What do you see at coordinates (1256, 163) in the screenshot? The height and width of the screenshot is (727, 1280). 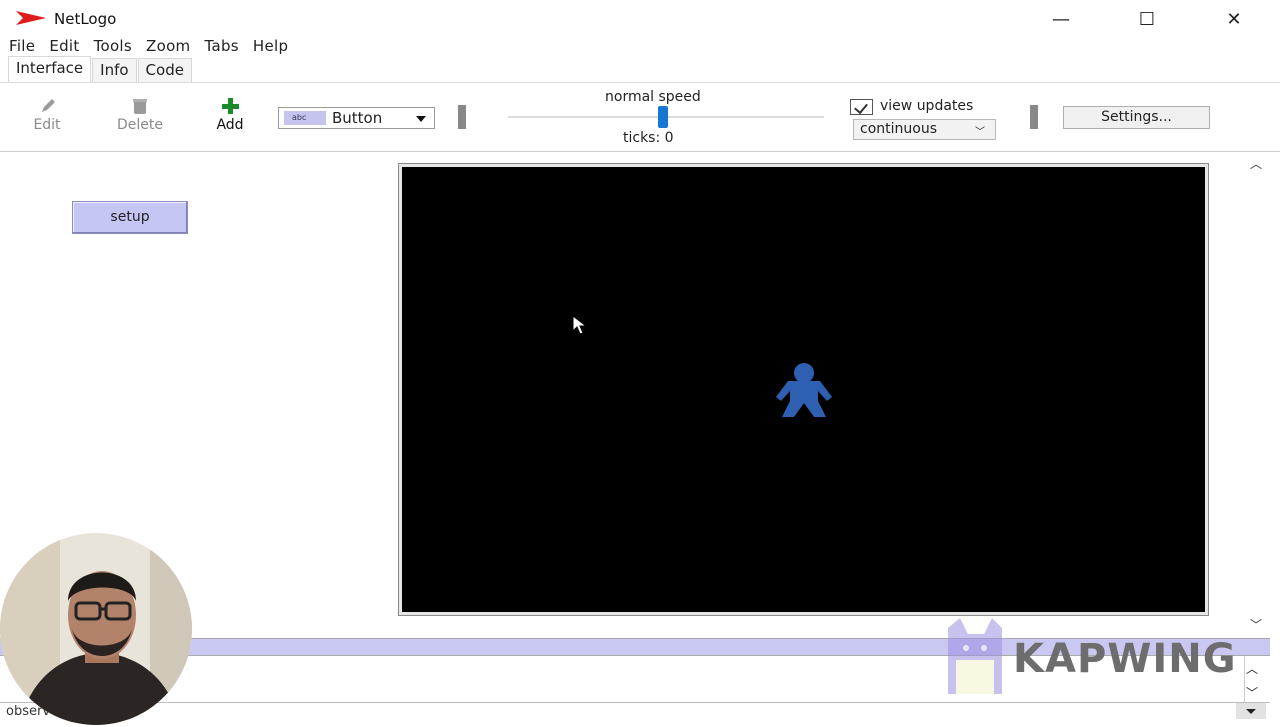 I see `scroll-up-icon: ︿` at bounding box center [1256, 163].